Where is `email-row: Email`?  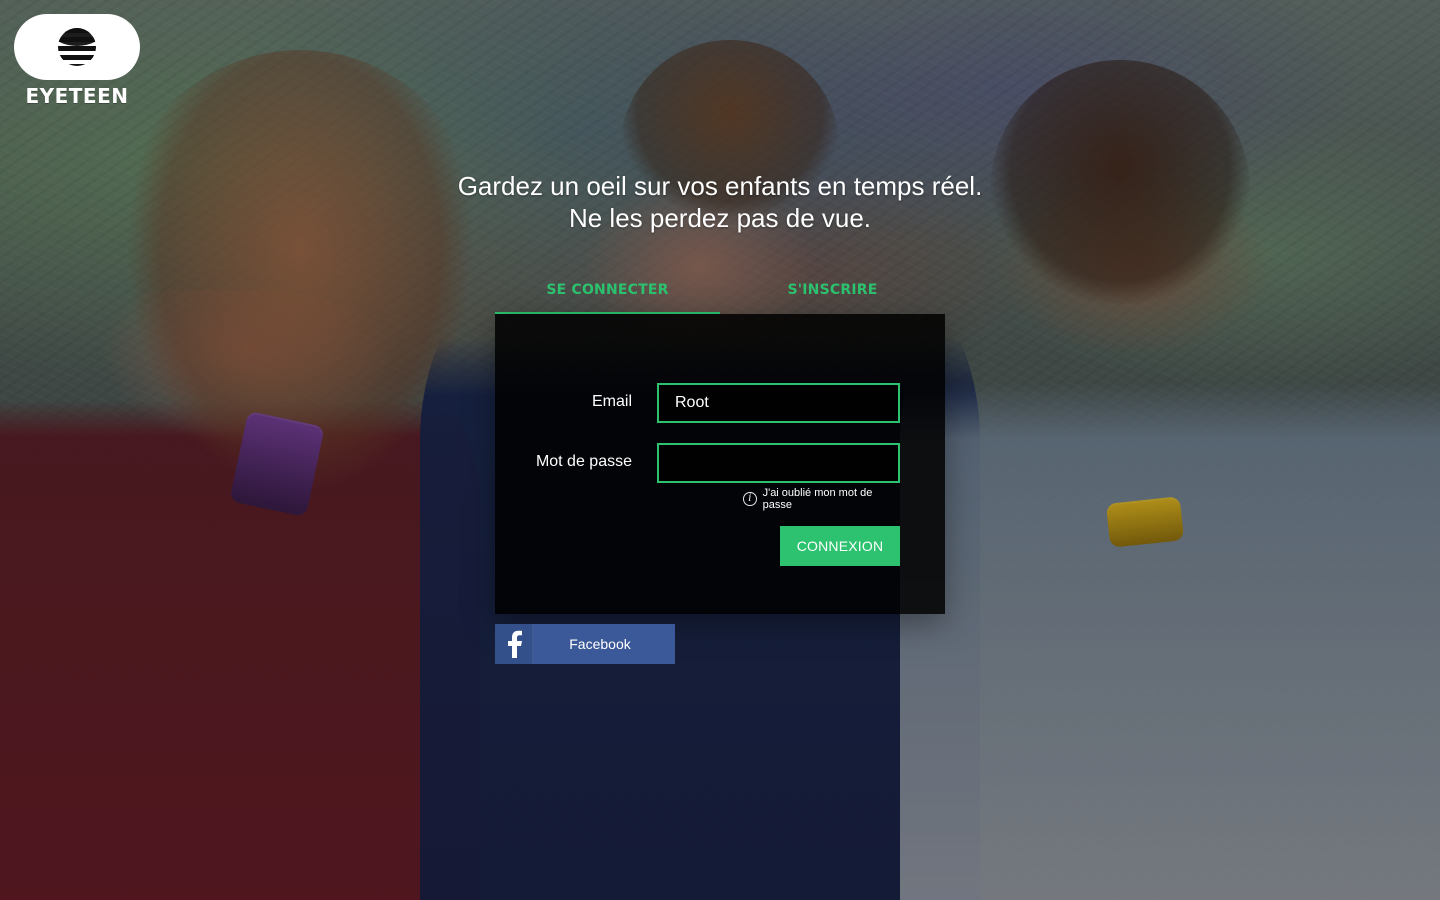 email-row: Email is located at coordinates (720, 403).